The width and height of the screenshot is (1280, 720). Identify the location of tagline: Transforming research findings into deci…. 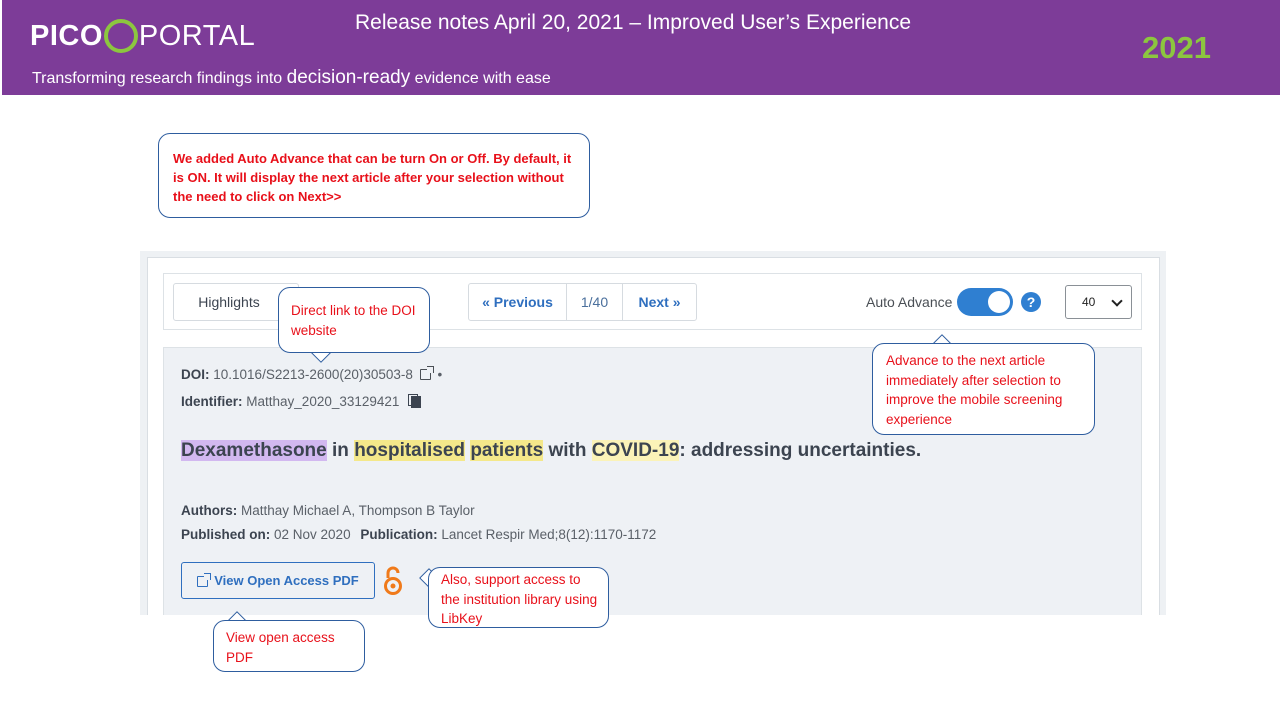
(291, 78).